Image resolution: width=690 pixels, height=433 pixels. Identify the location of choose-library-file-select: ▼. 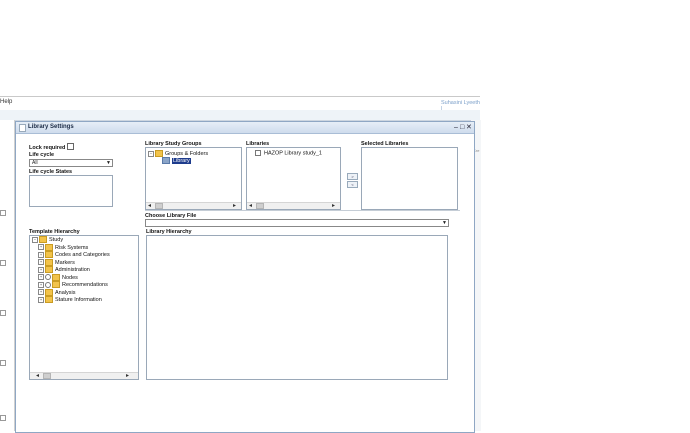
(297, 223).